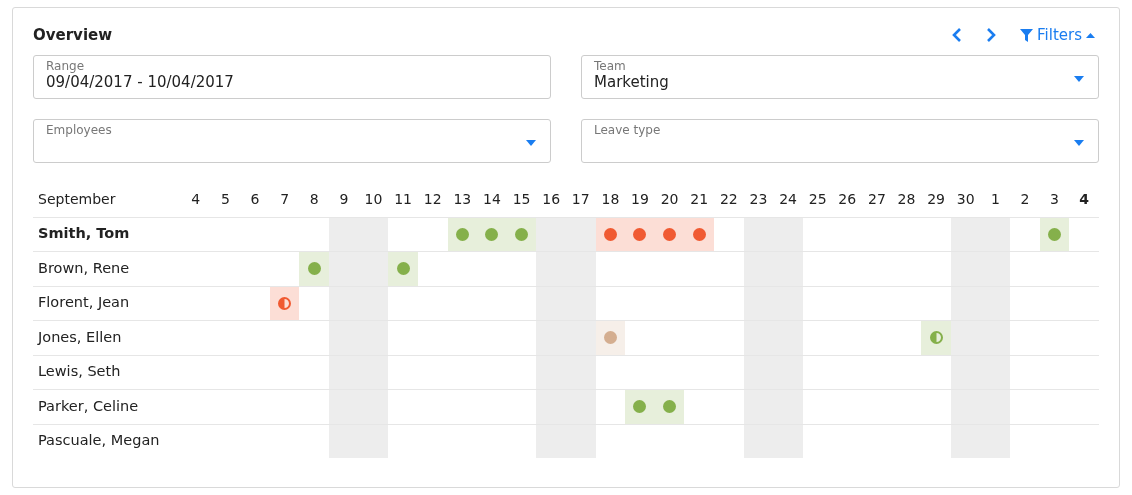  I want to click on filters-button: Filters, so click(1057, 35).